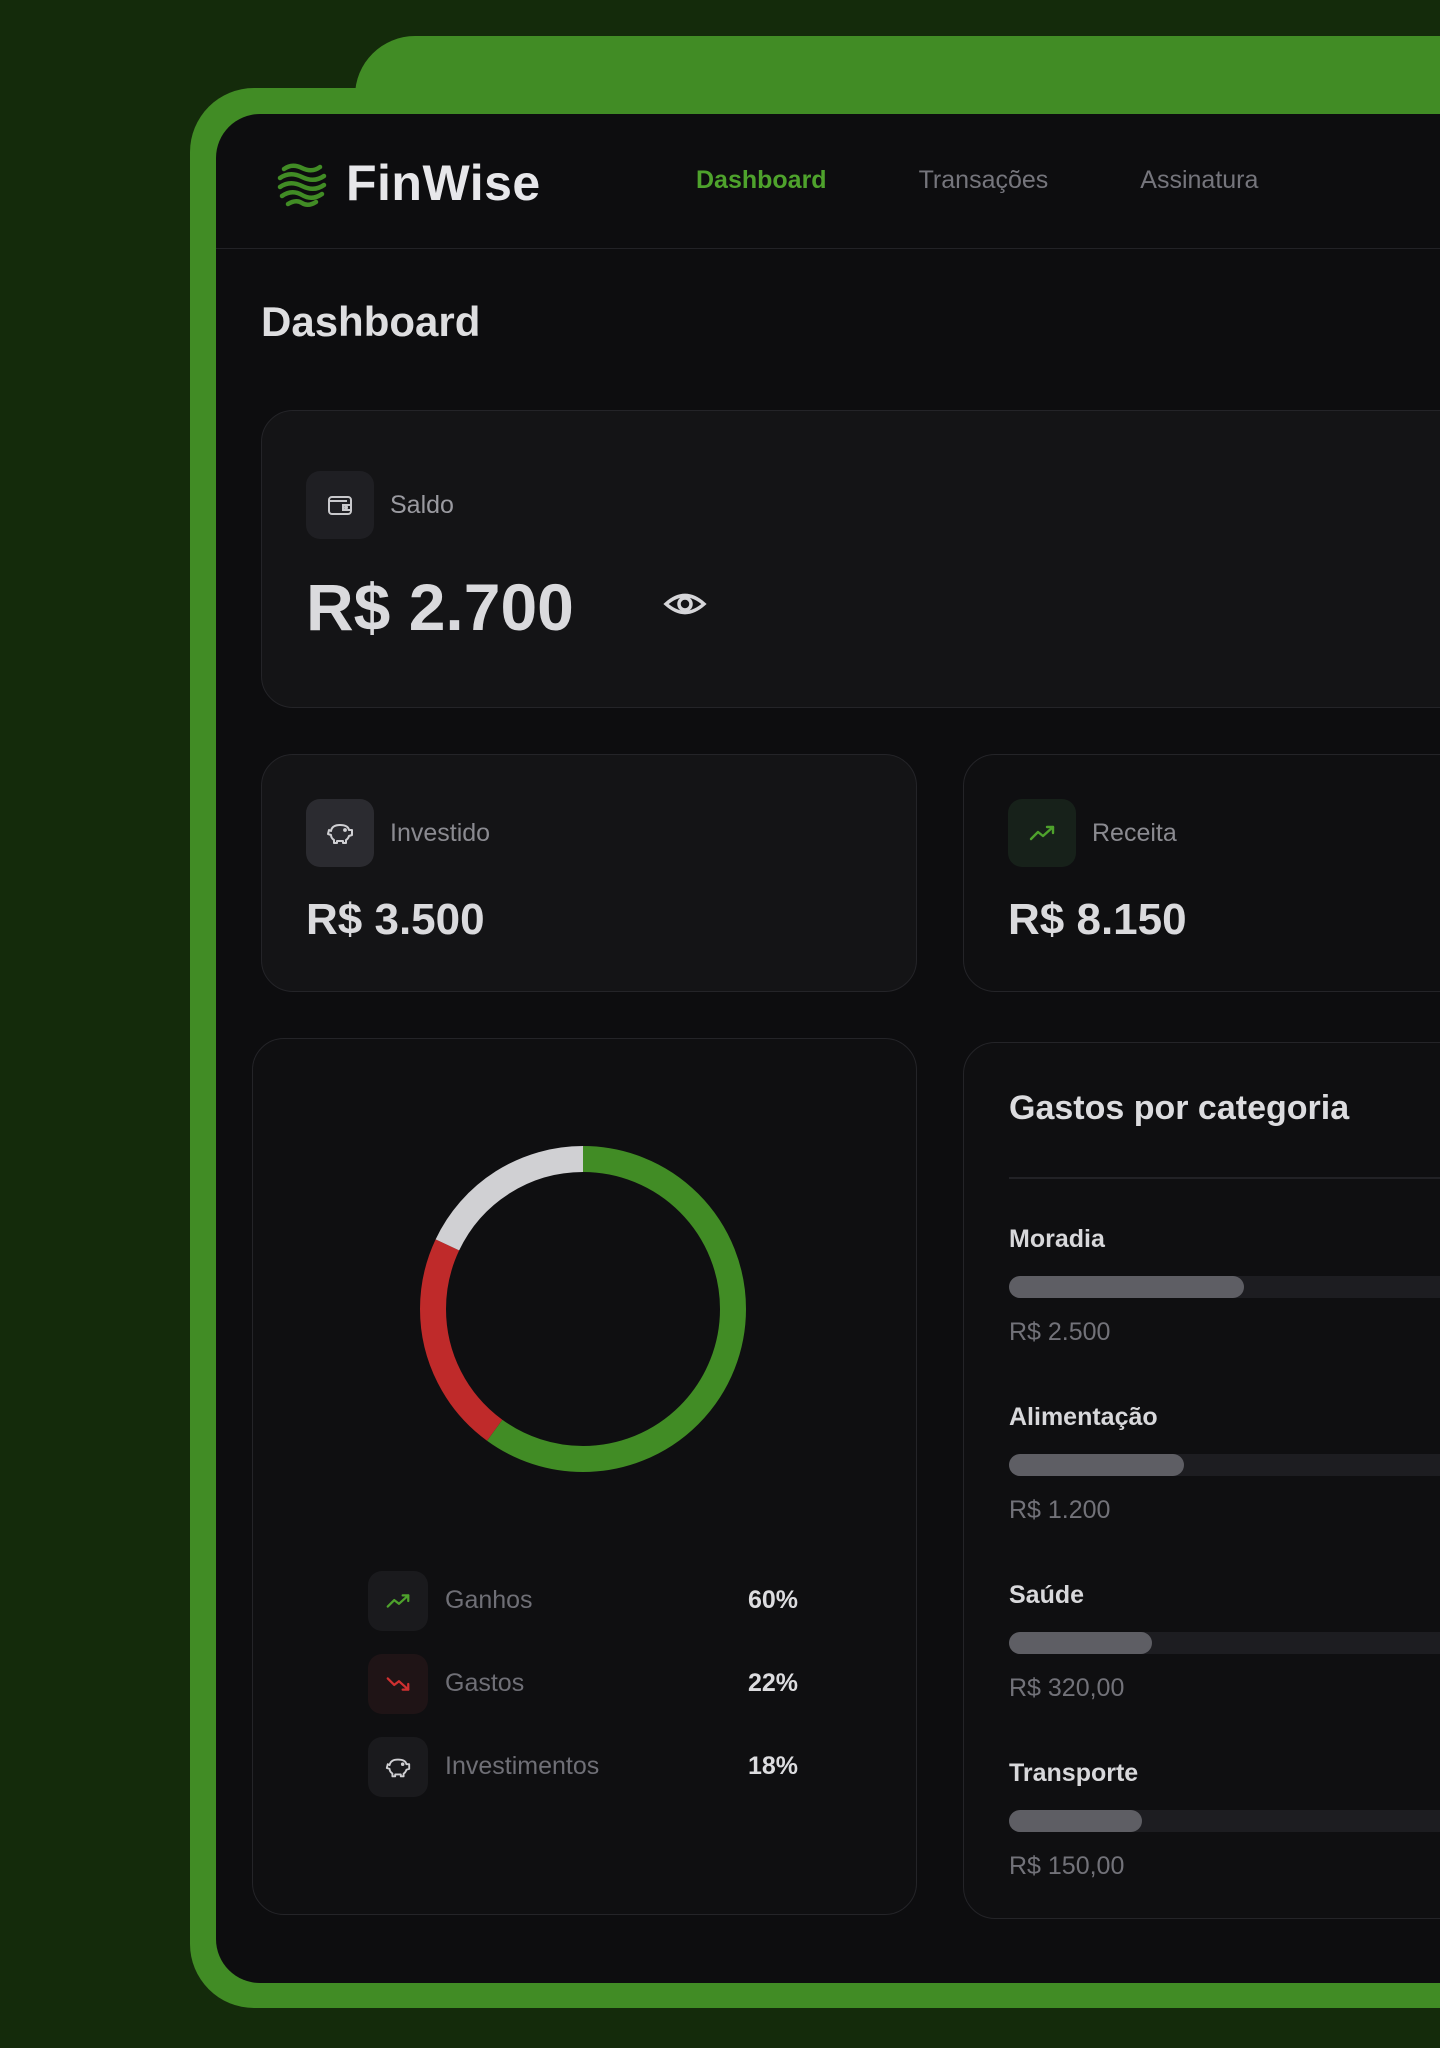 This screenshot has height=2048, width=1440. Describe the element at coordinates (1199, 180) in the screenshot. I see `nav-link-assinatura: Assinatura` at that location.